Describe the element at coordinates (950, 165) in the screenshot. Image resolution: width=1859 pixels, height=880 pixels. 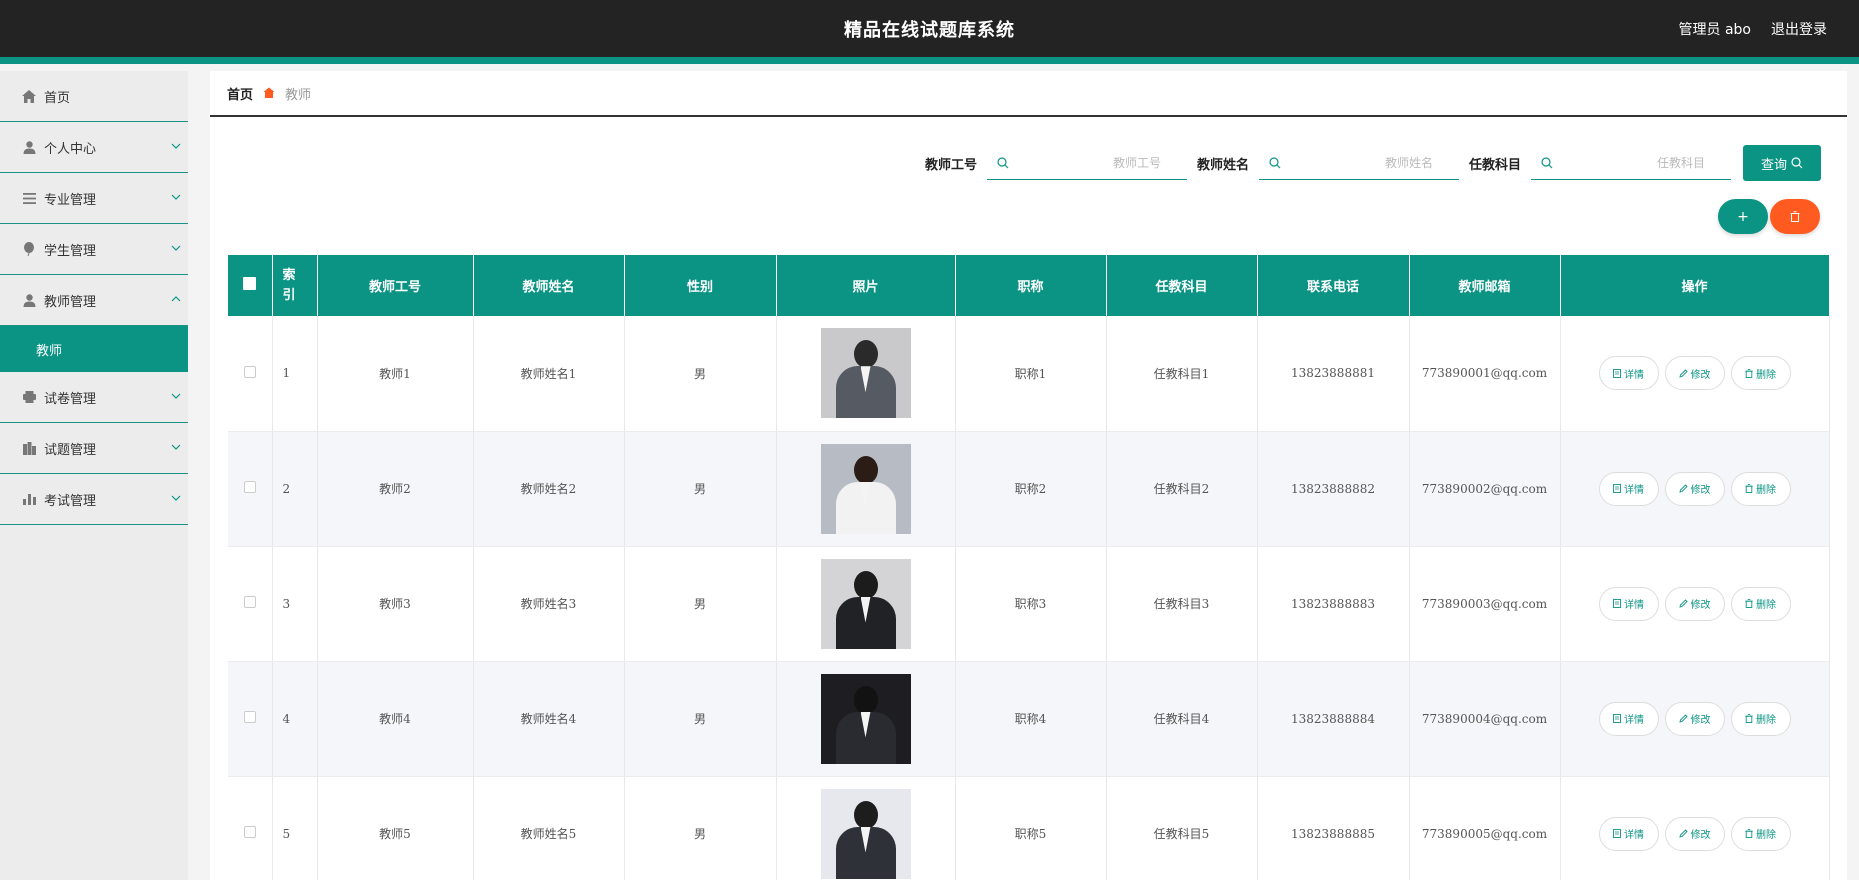
I see `search-label-id: 教师工号` at that location.